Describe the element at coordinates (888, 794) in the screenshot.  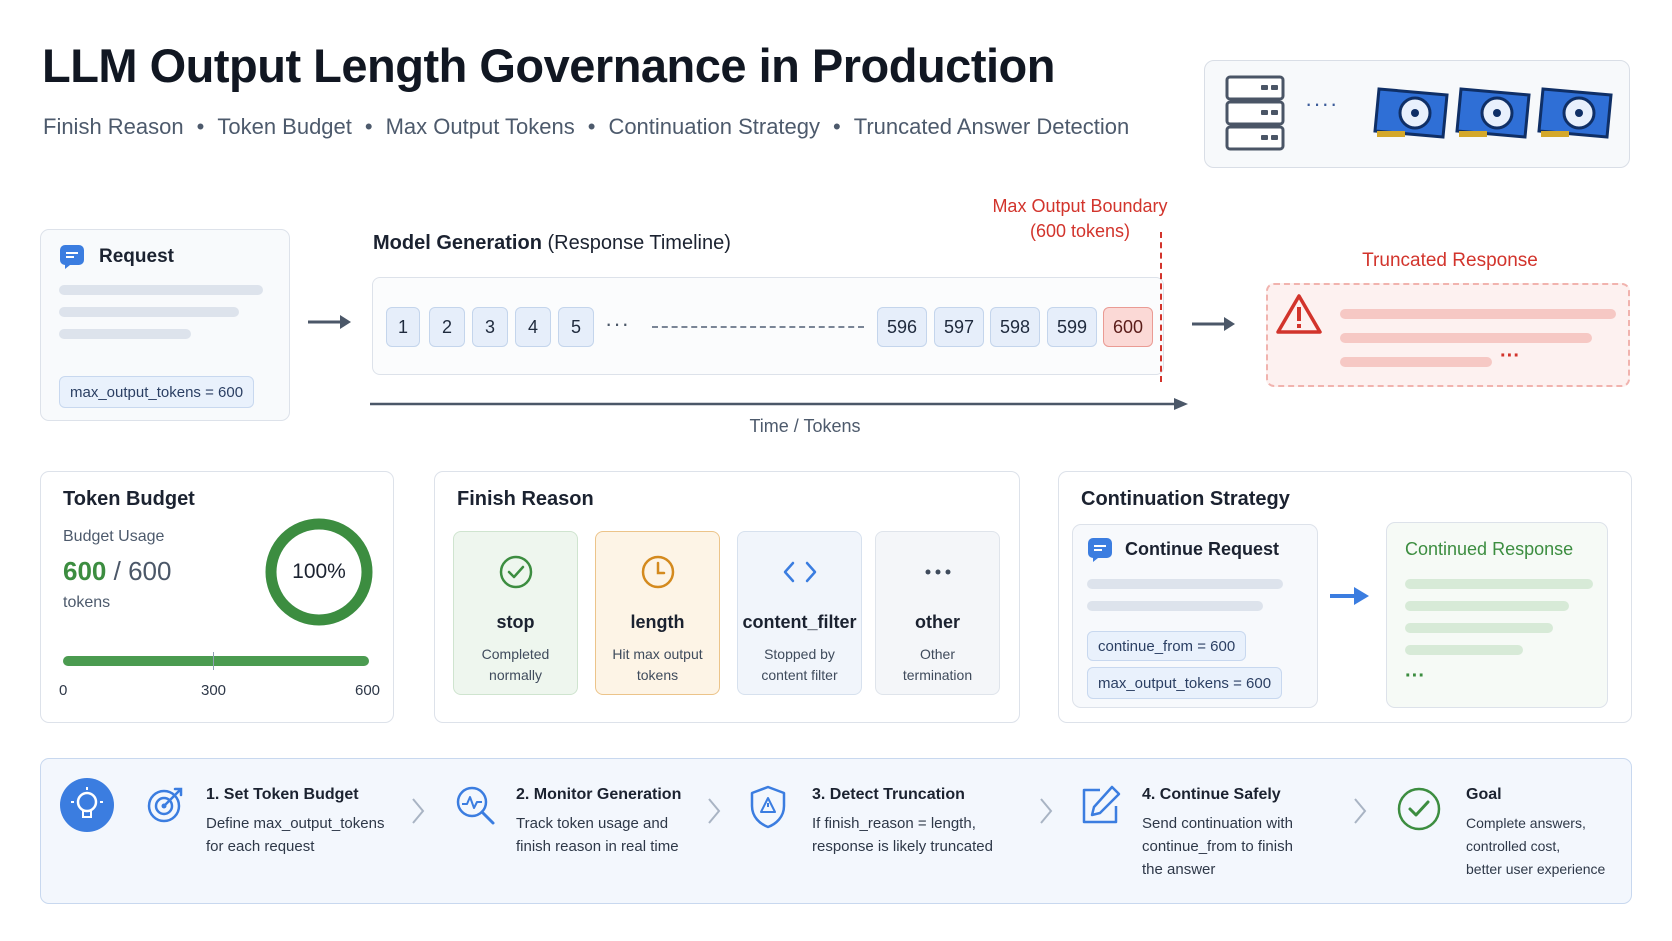
I see `step-title: 3. Detect Truncation` at that location.